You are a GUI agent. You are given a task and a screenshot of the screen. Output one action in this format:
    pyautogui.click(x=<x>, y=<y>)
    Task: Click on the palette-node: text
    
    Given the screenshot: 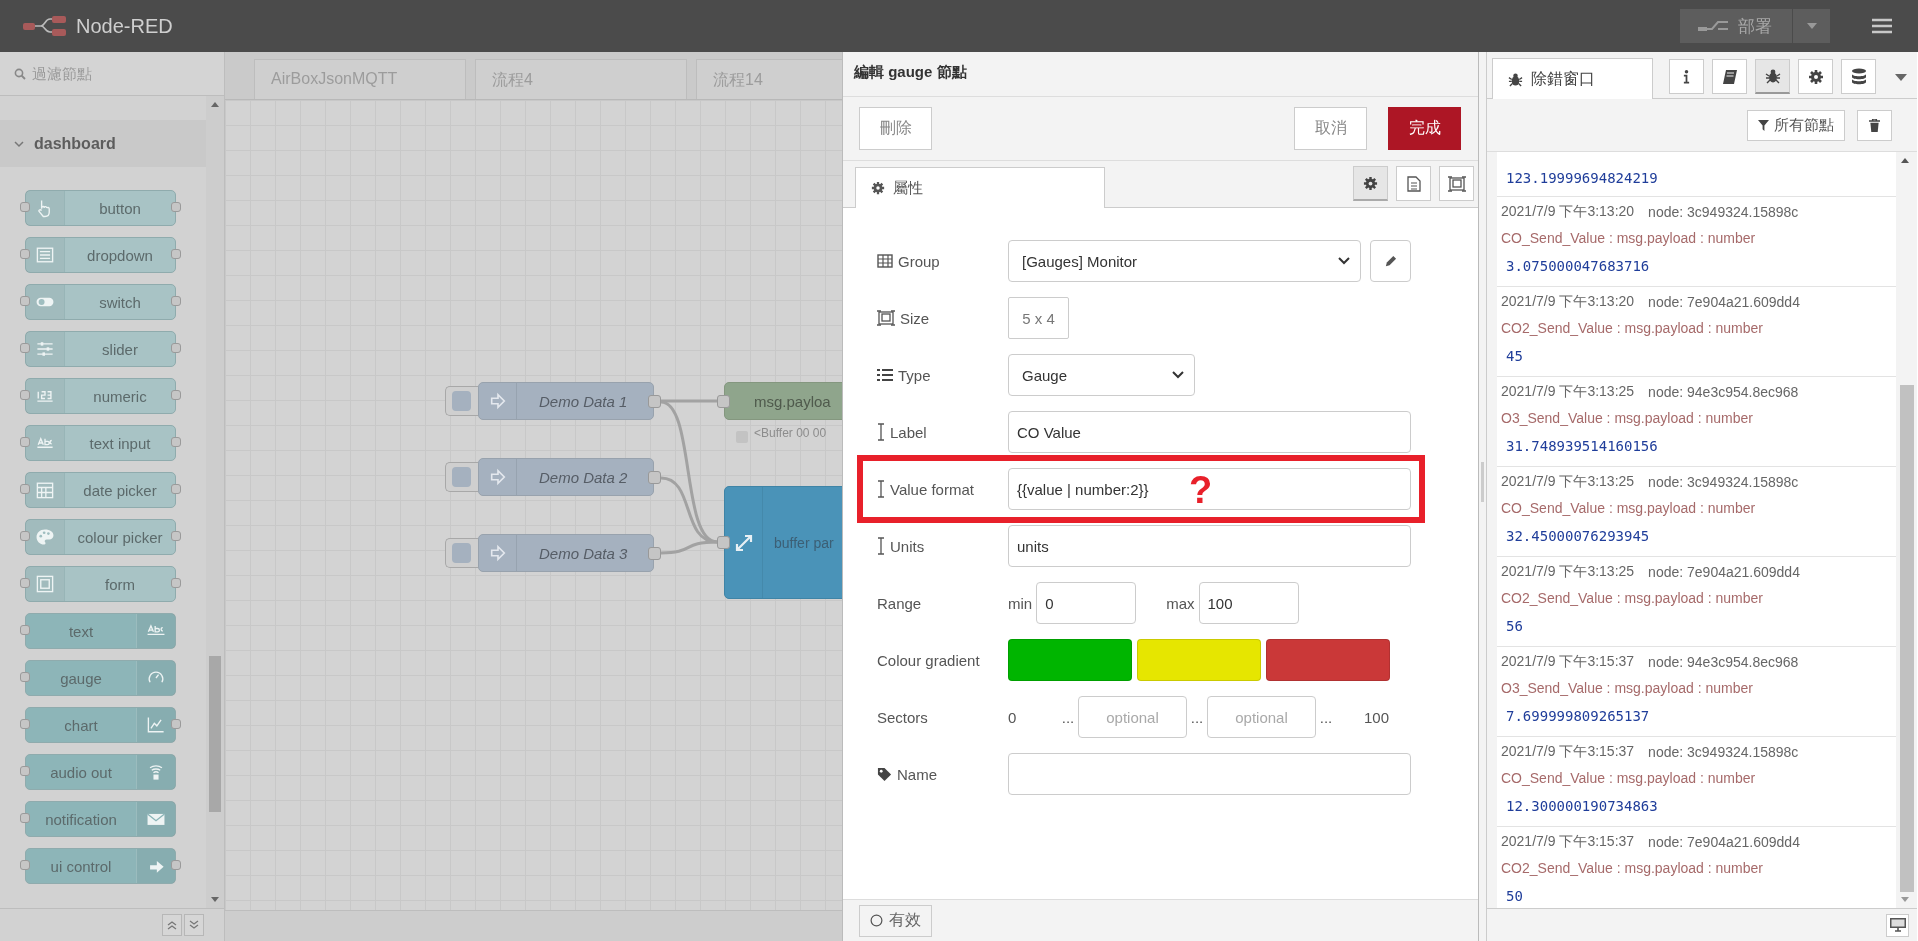 What is the action you would take?
    pyautogui.click(x=100, y=631)
    